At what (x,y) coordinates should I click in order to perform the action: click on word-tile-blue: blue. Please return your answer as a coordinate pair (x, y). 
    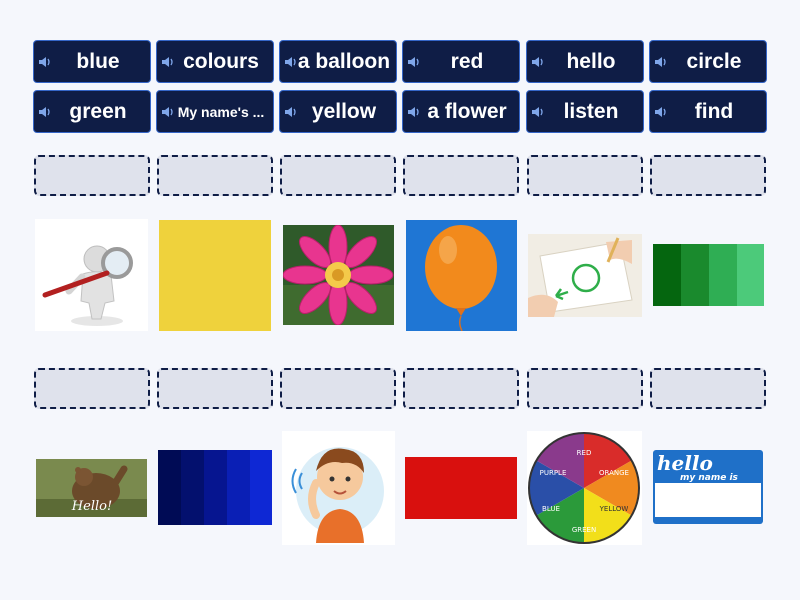
    Looking at the image, I should click on (92, 61).